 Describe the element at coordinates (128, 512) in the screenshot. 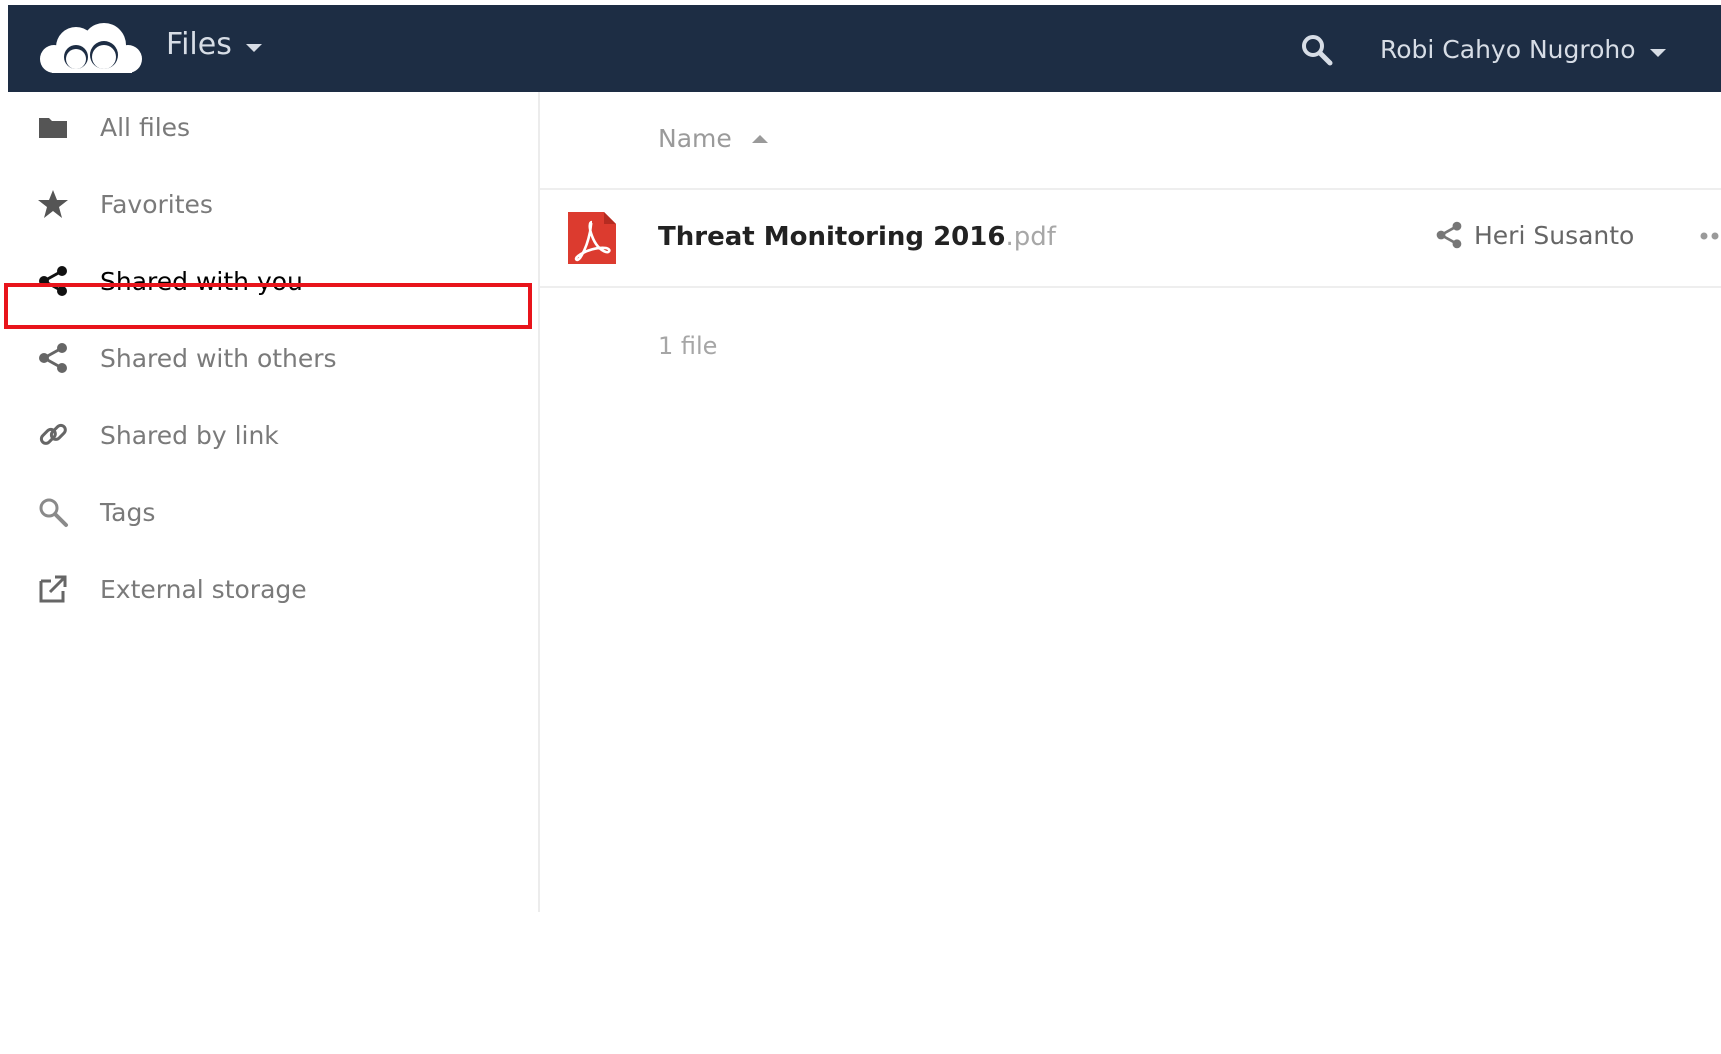

I see `sidebar-item-label: Tags` at that location.